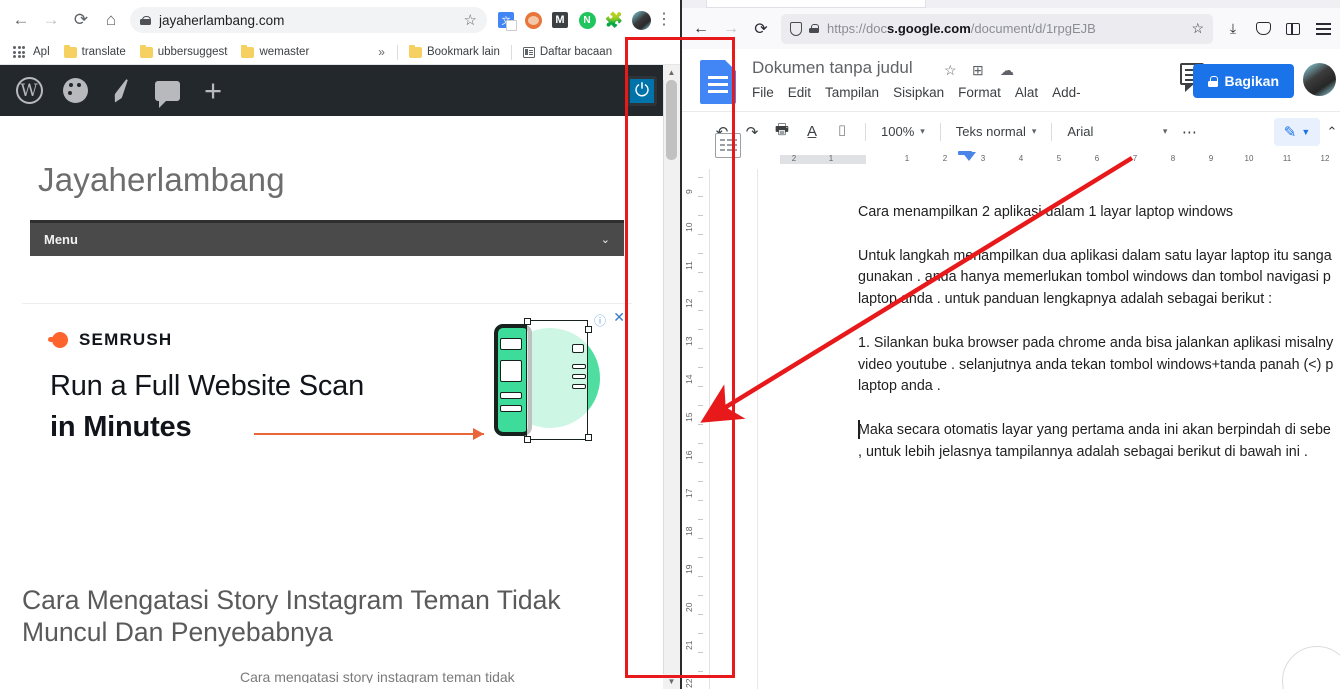 This screenshot has width=1340, height=689. What do you see at coordinates (506, 20) in the screenshot?
I see `google-translate-extension-icon: 文` at bounding box center [506, 20].